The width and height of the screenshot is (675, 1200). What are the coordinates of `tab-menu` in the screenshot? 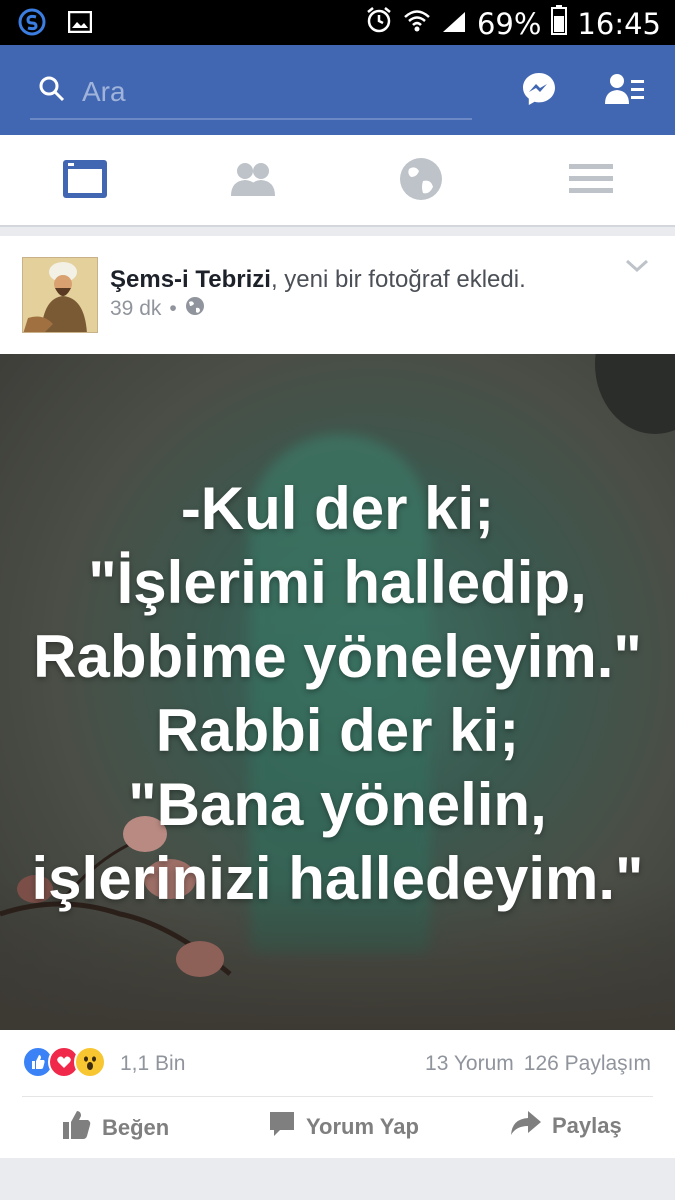 It's located at (591, 181).